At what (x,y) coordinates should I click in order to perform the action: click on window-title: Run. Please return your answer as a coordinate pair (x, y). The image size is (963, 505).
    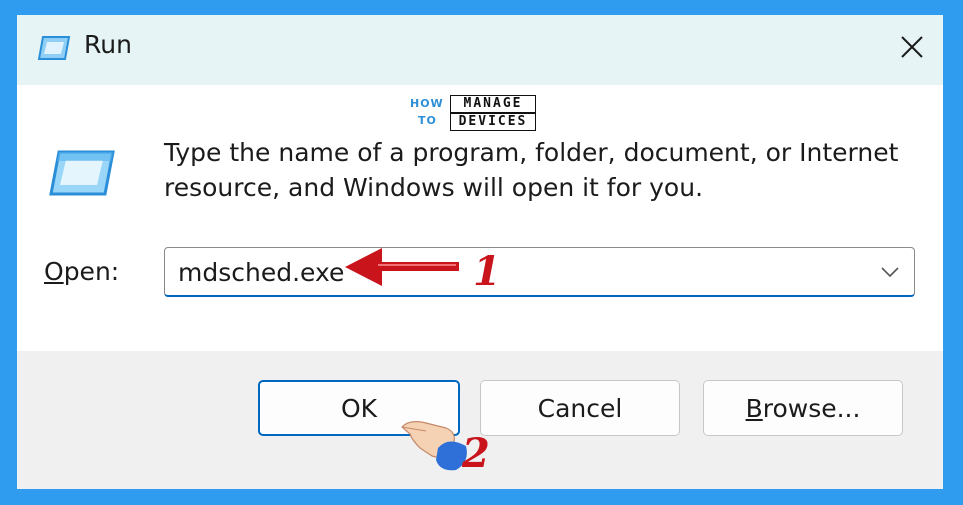
    Looking at the image, I should click on (108, 44).